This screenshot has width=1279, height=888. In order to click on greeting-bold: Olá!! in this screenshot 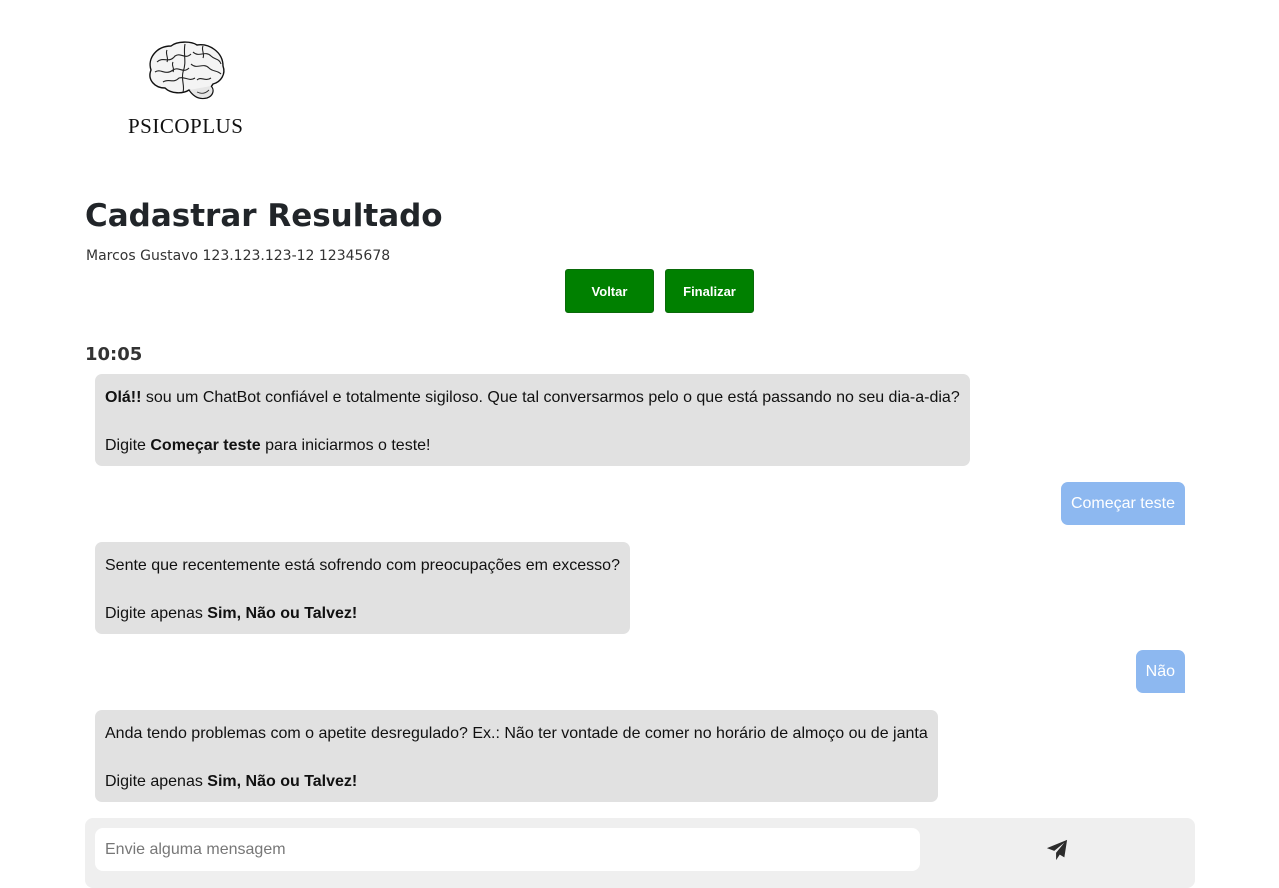, I will do `click(123, 397)`.